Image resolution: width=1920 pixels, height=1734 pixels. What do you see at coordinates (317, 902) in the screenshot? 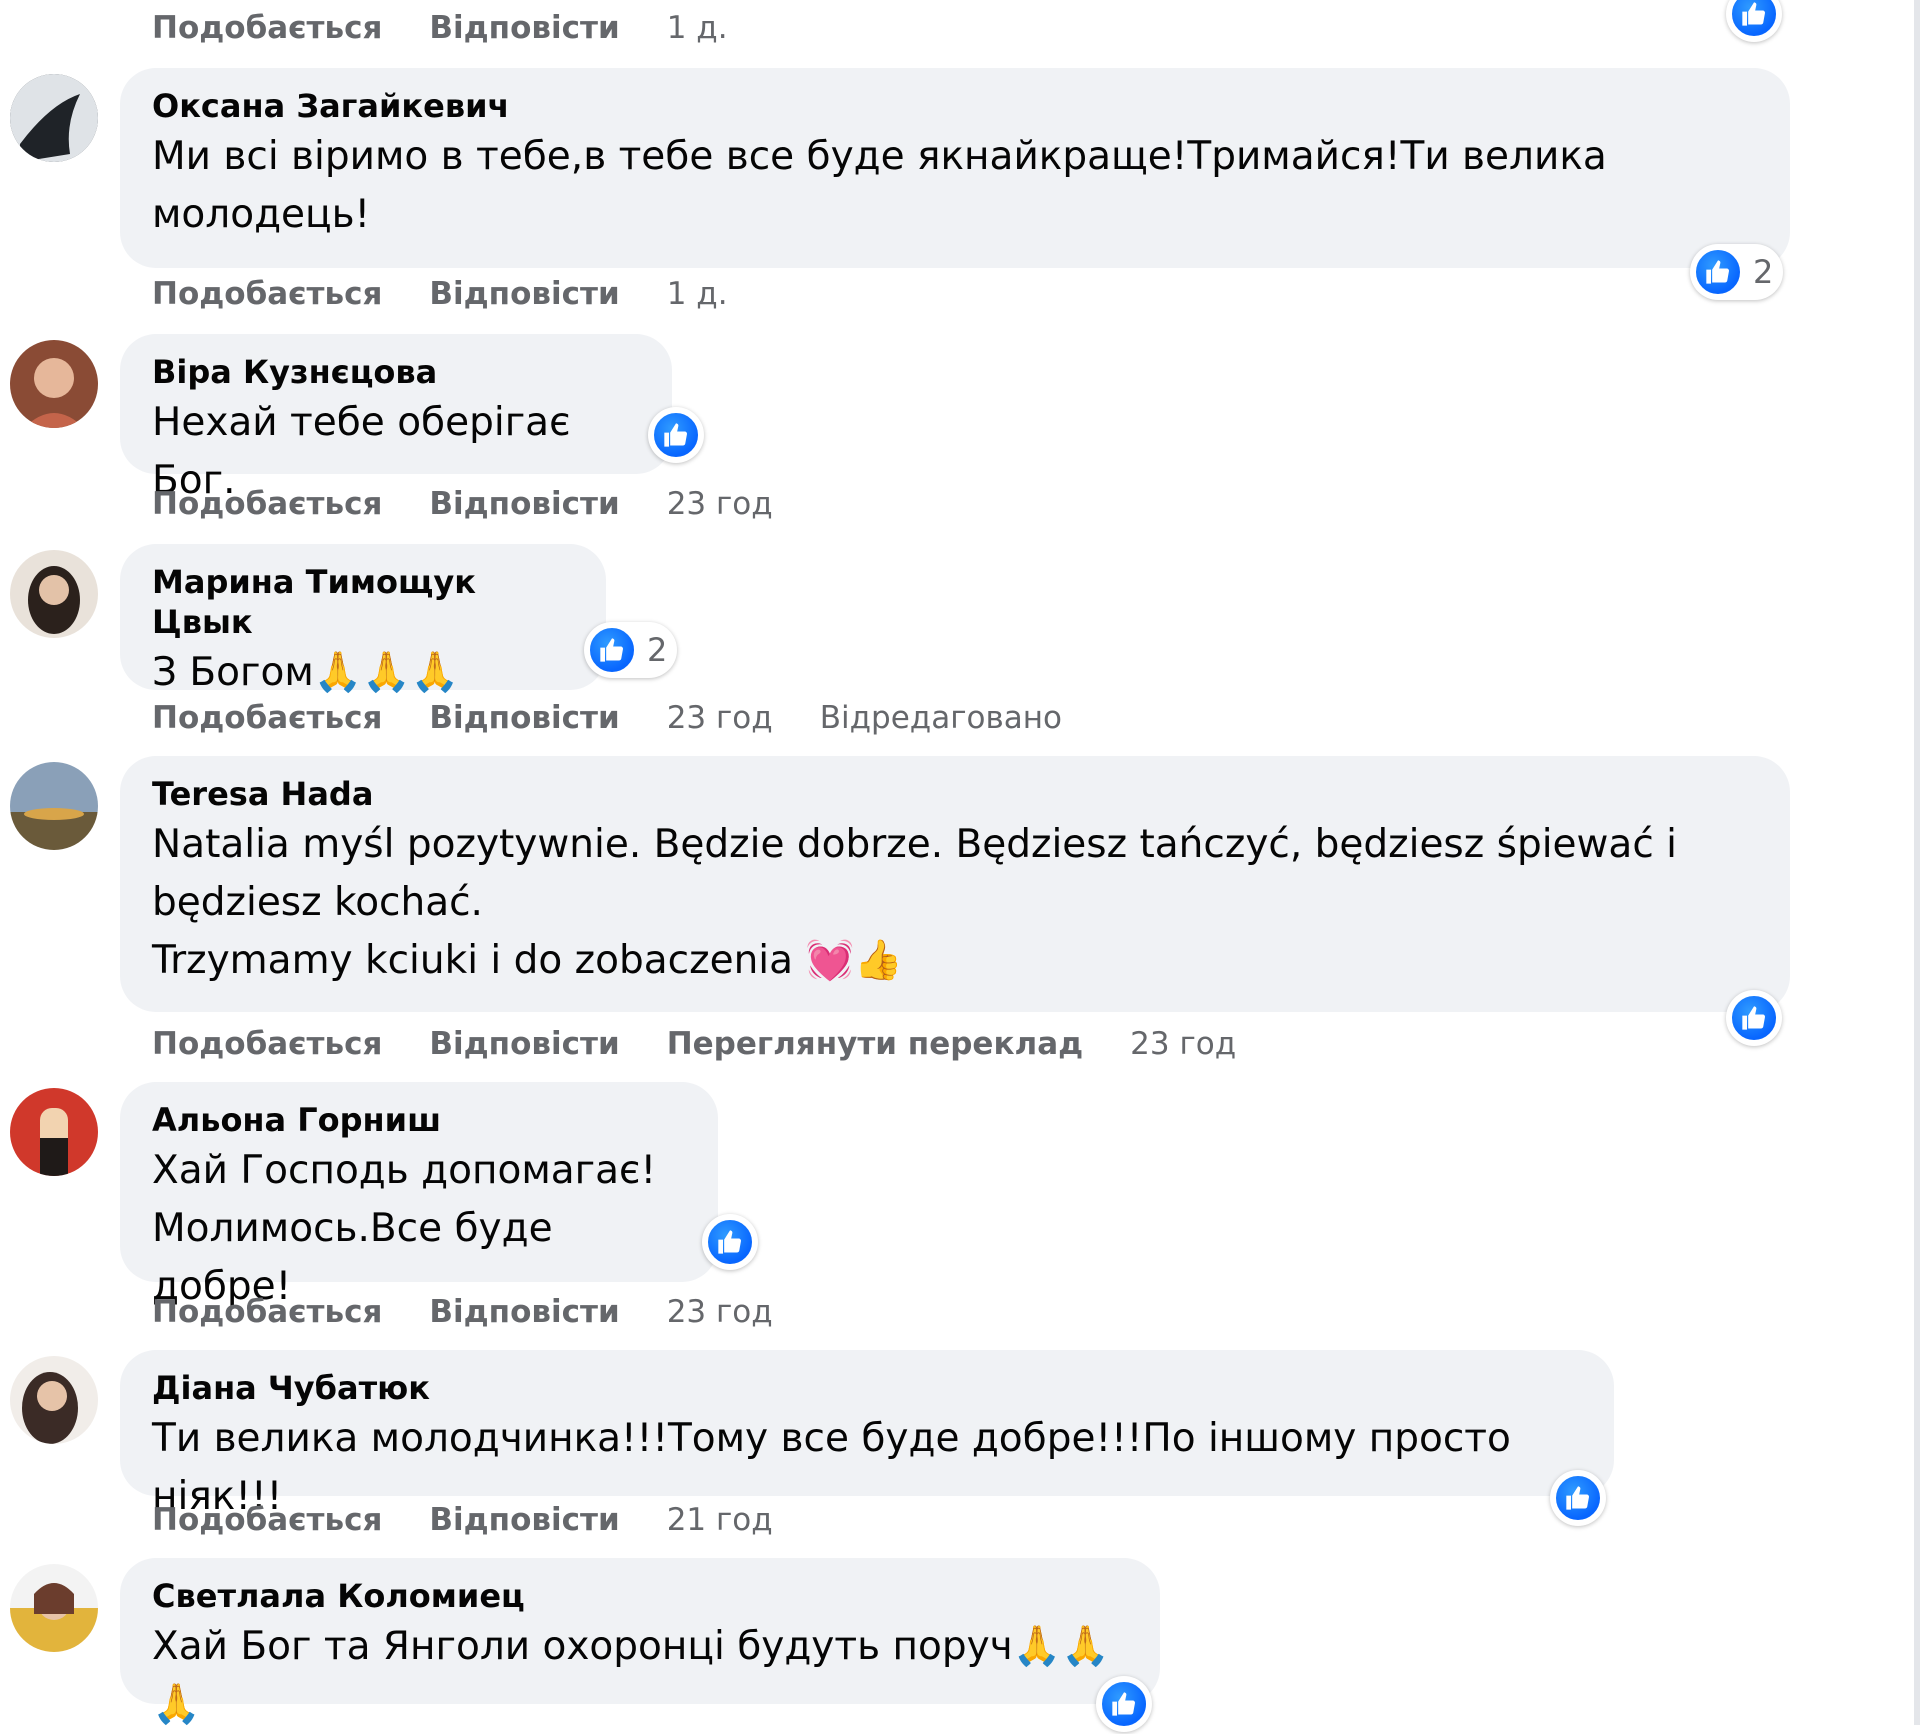
I see `comment-text-line: będziesz kochać.` at bounding box center [317, 902].